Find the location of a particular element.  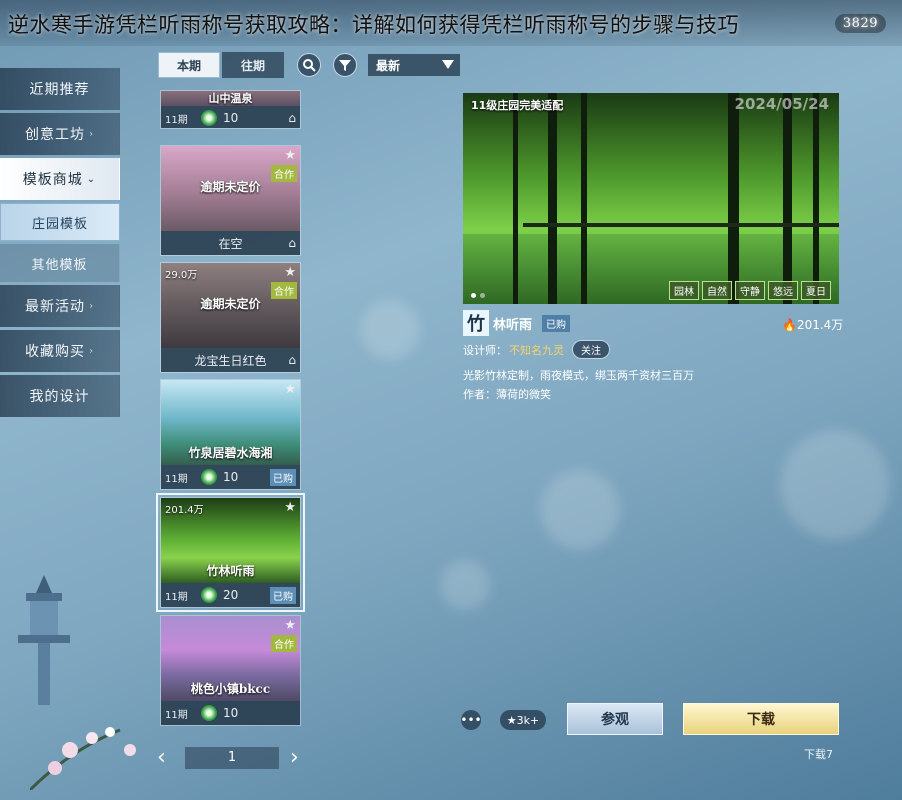

nav-subitem-other-template: 其他模板 is located at coordinates (60, 263).